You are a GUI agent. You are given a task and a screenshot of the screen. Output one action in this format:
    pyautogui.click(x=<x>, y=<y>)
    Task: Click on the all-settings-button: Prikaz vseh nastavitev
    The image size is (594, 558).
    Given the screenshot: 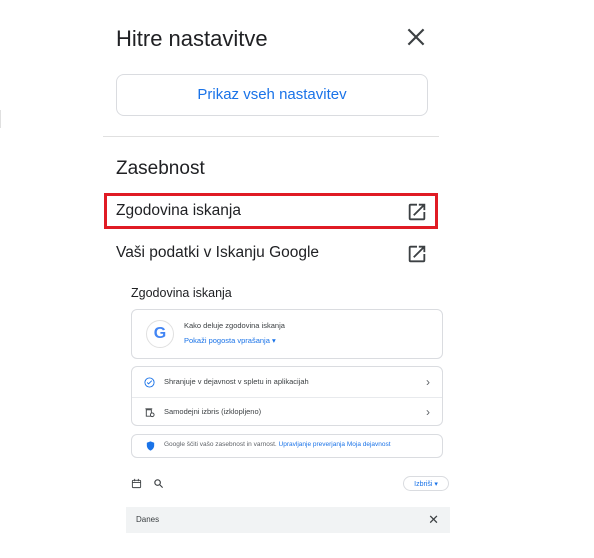 What is the action you would take?
    pyautogui.click(x=272, y=95)
    